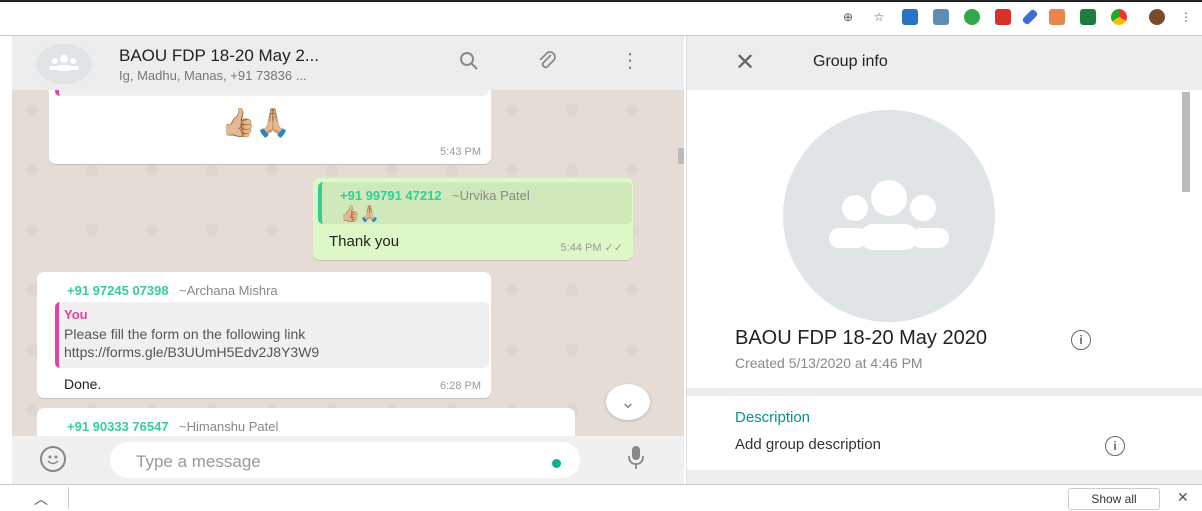 This screenshot has height=511, width=1202. What do you see at coordinates (460, 152) in the screenshot?
I see `message-time: 5:43 PM` at bounding box center [460, 152].